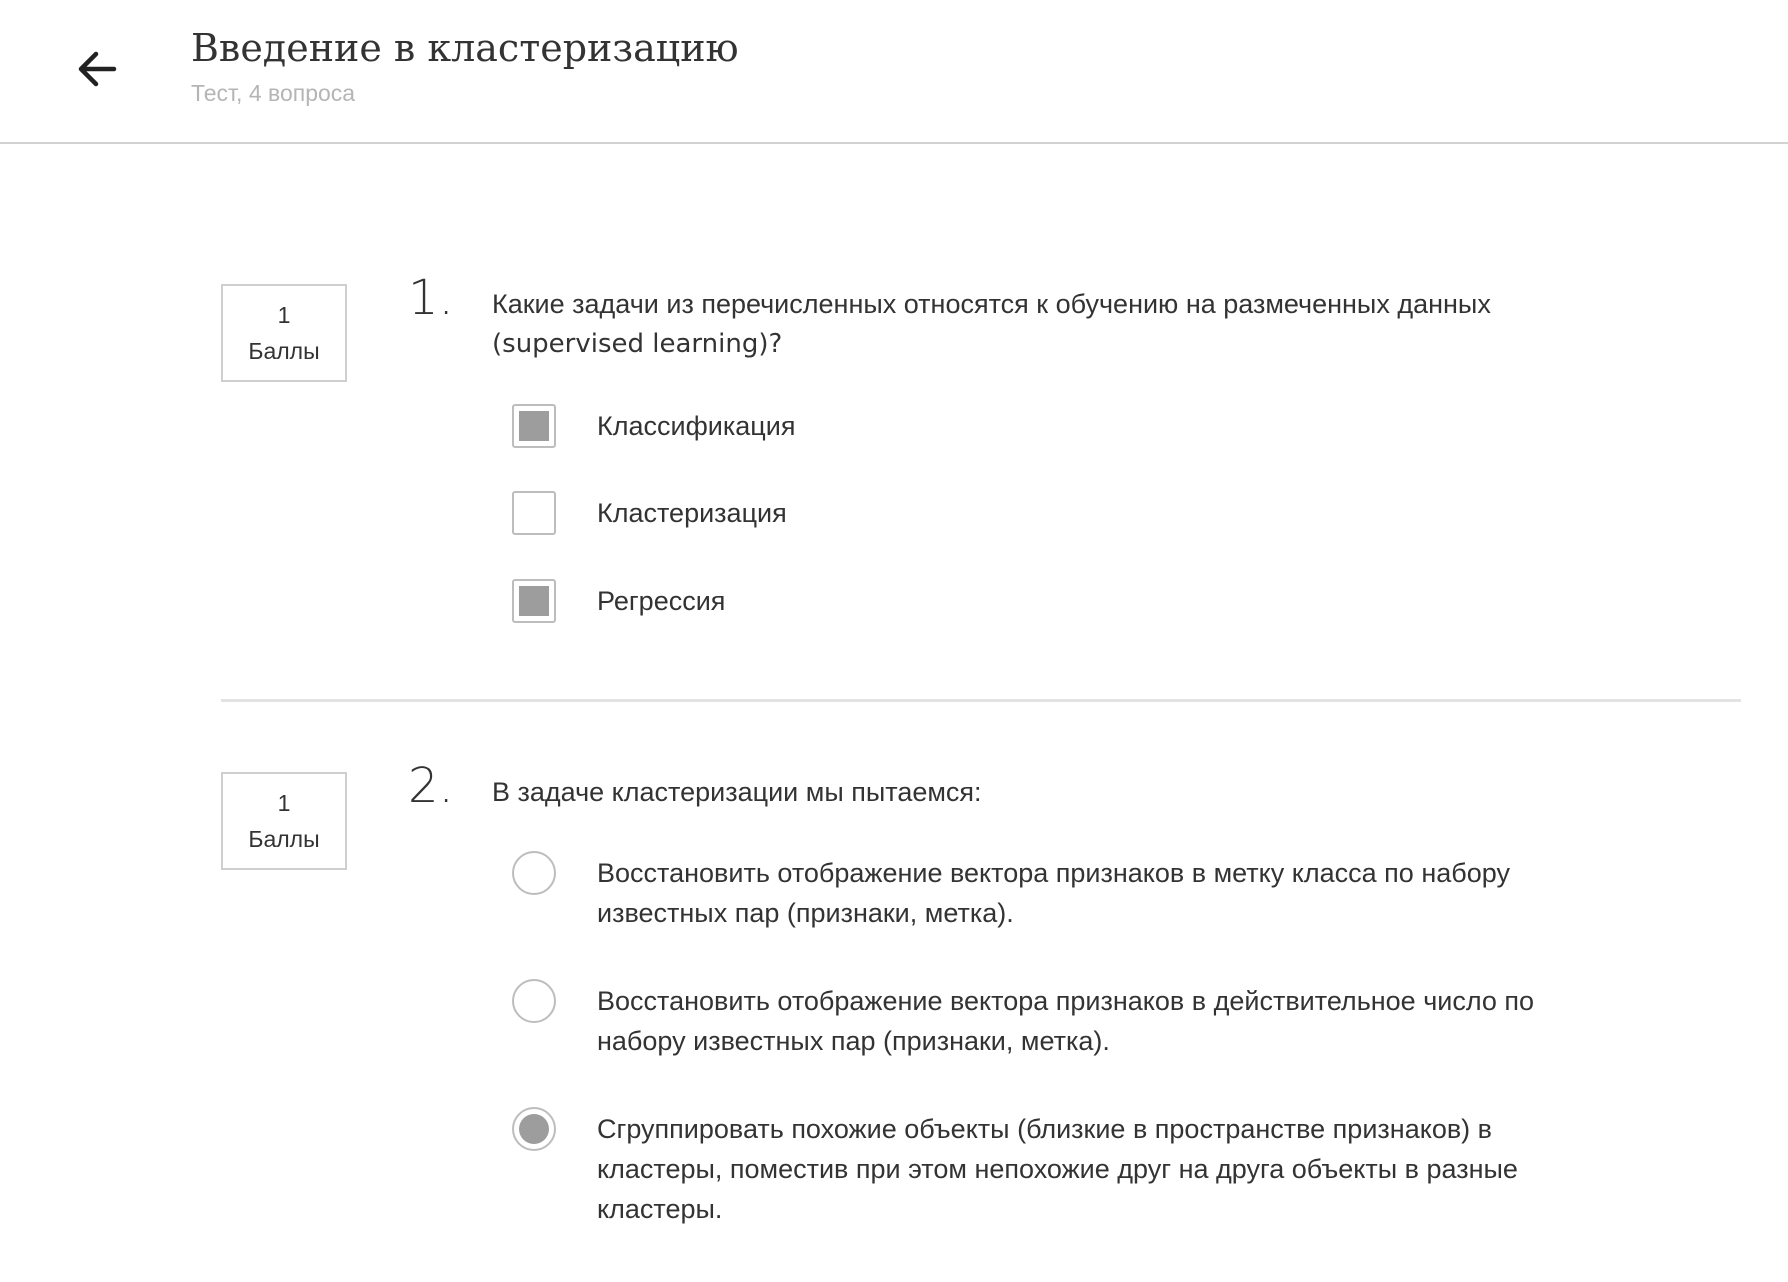  I want to click on back-button, so click(98, 70).